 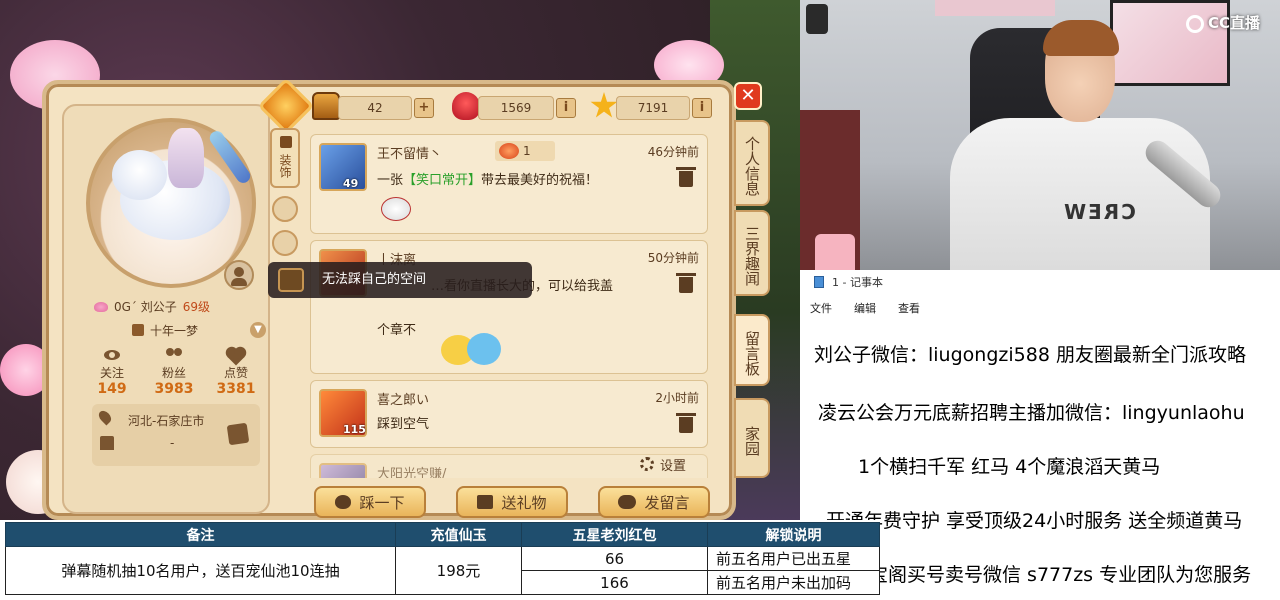 I want to click on player-name-row: 0G´ 刘公子 69级, so click(x=174, y=306).